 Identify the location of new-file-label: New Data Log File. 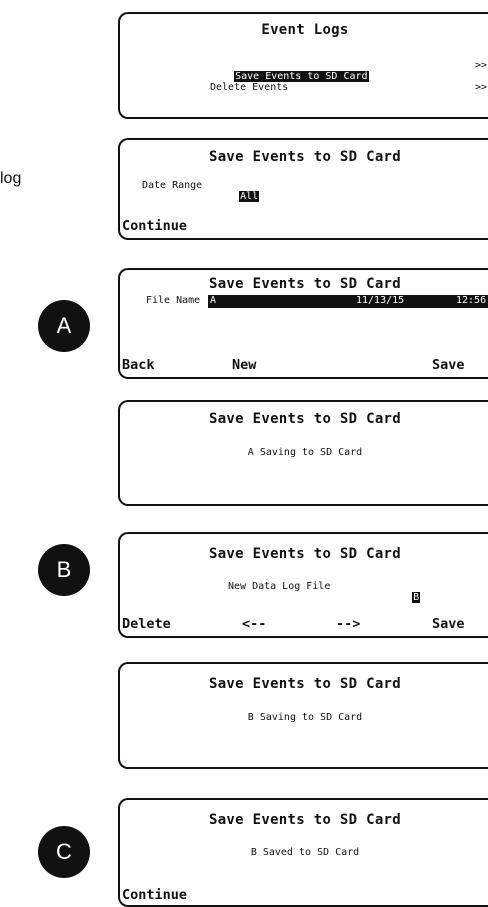
(279, 586).